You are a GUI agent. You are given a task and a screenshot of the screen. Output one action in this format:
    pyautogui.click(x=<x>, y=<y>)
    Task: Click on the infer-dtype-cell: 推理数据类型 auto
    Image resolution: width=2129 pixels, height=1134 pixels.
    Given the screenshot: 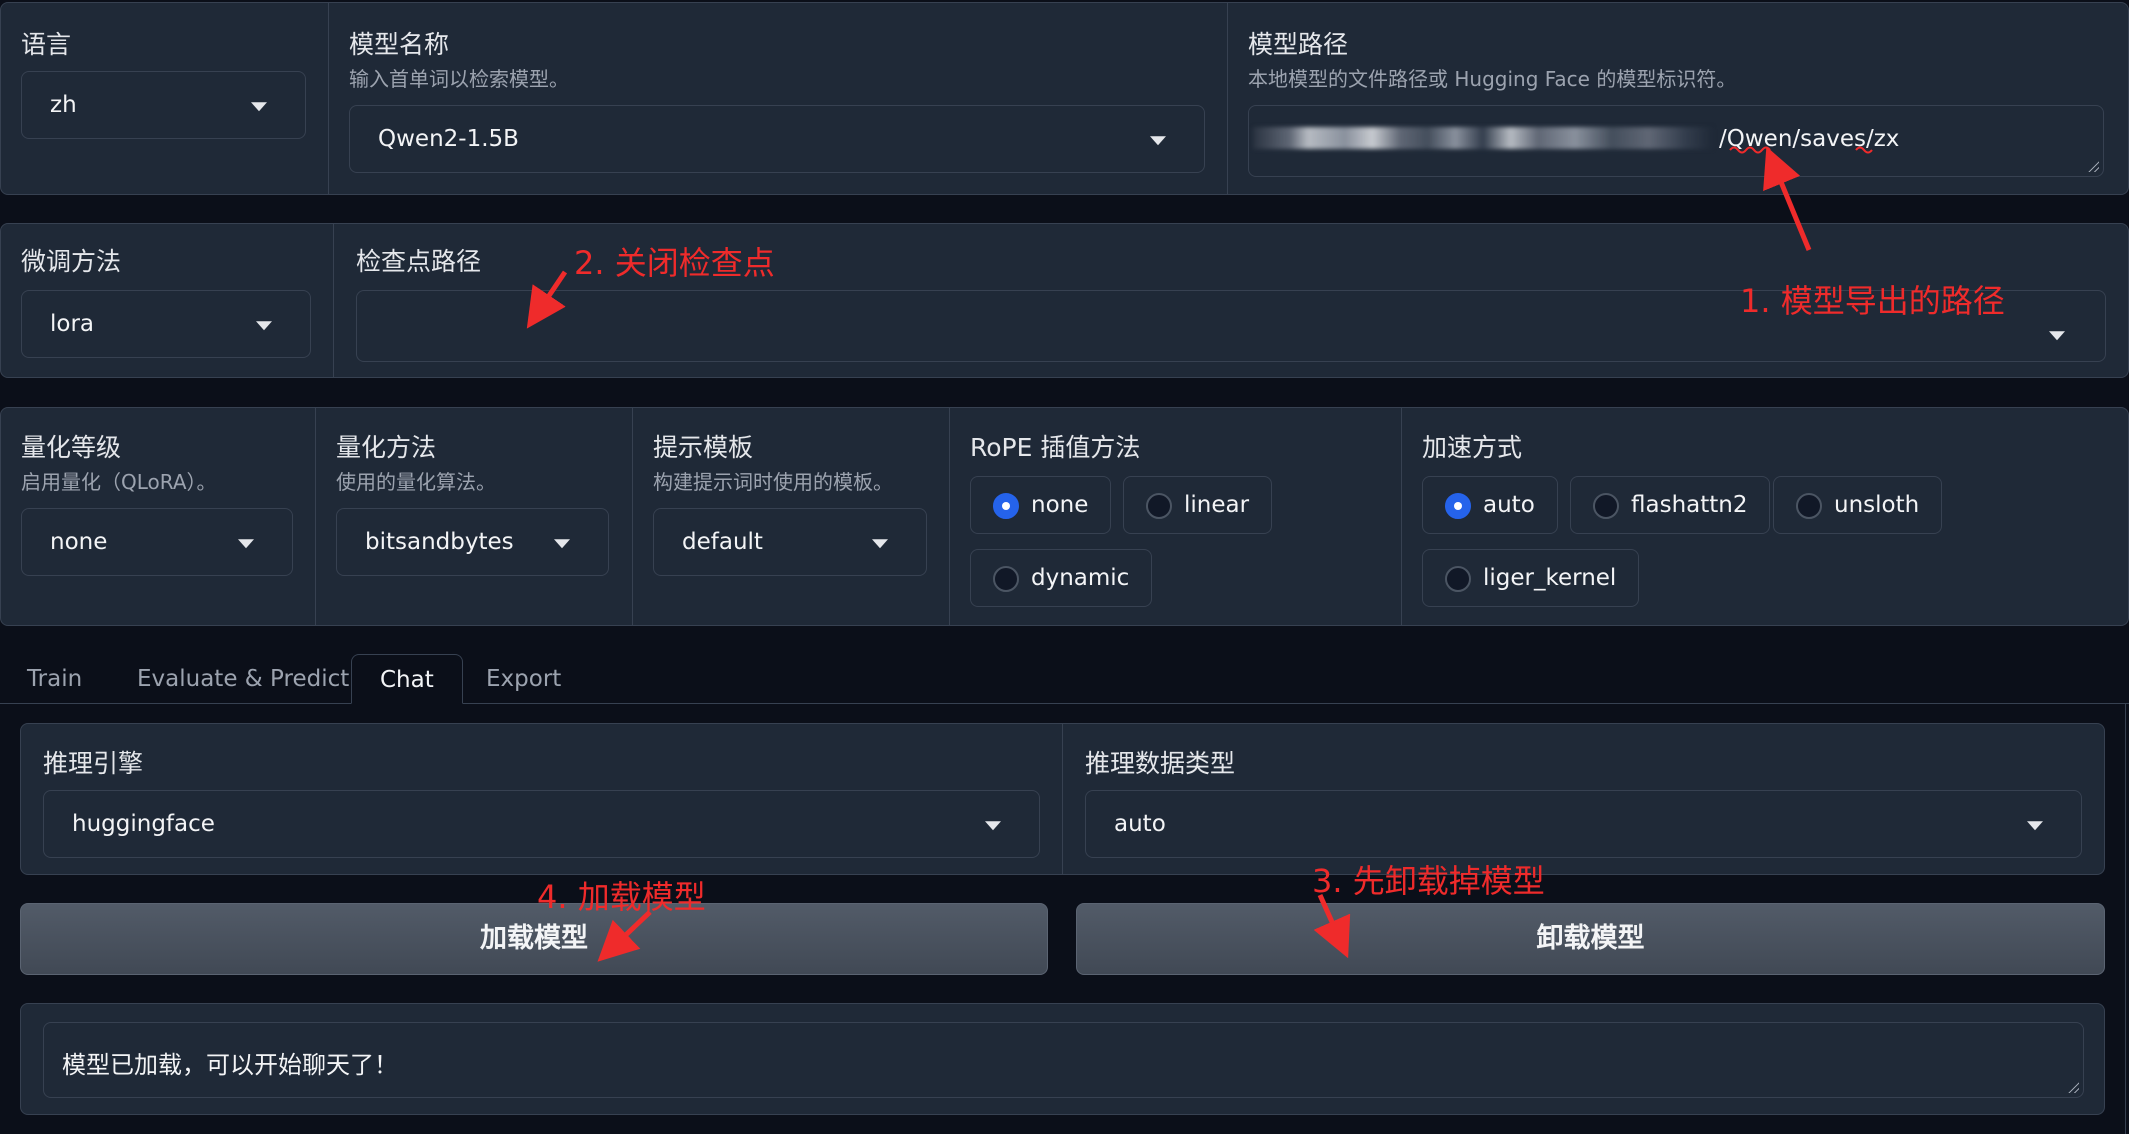 What is the action you would take?
    pyautogui.click(x=1583, y=799)
    